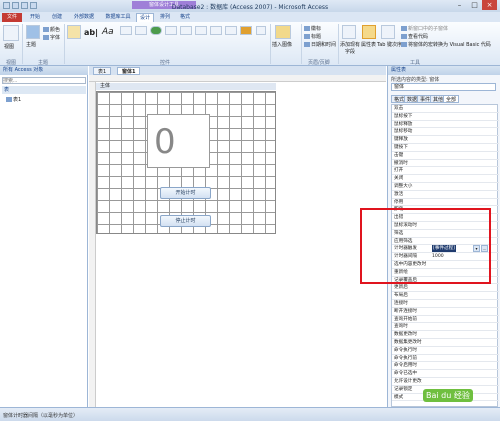  Describe the element at coordinates (185, 17) in the screenshot. I see `tab-format: 格式` at that location.